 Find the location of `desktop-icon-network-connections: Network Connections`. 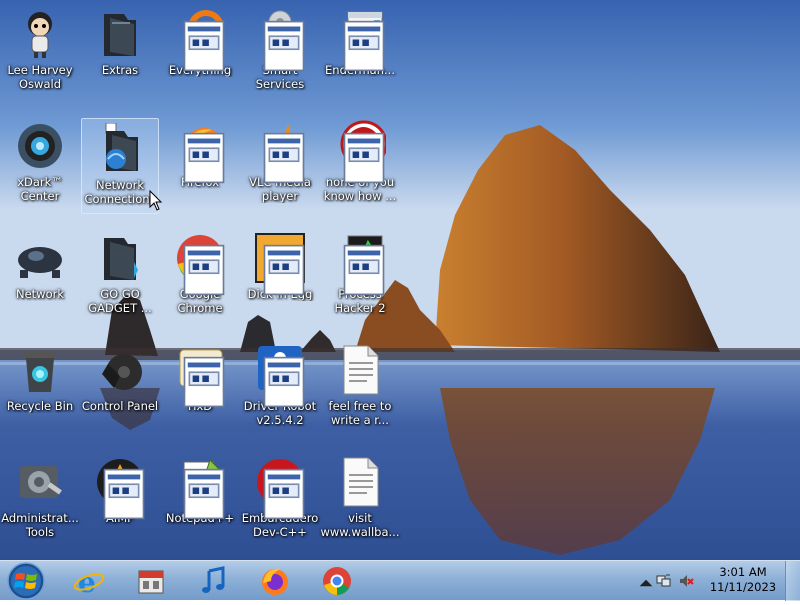

desktop-icon-network-connections: Network Connections is located at coordinates (120, 166).